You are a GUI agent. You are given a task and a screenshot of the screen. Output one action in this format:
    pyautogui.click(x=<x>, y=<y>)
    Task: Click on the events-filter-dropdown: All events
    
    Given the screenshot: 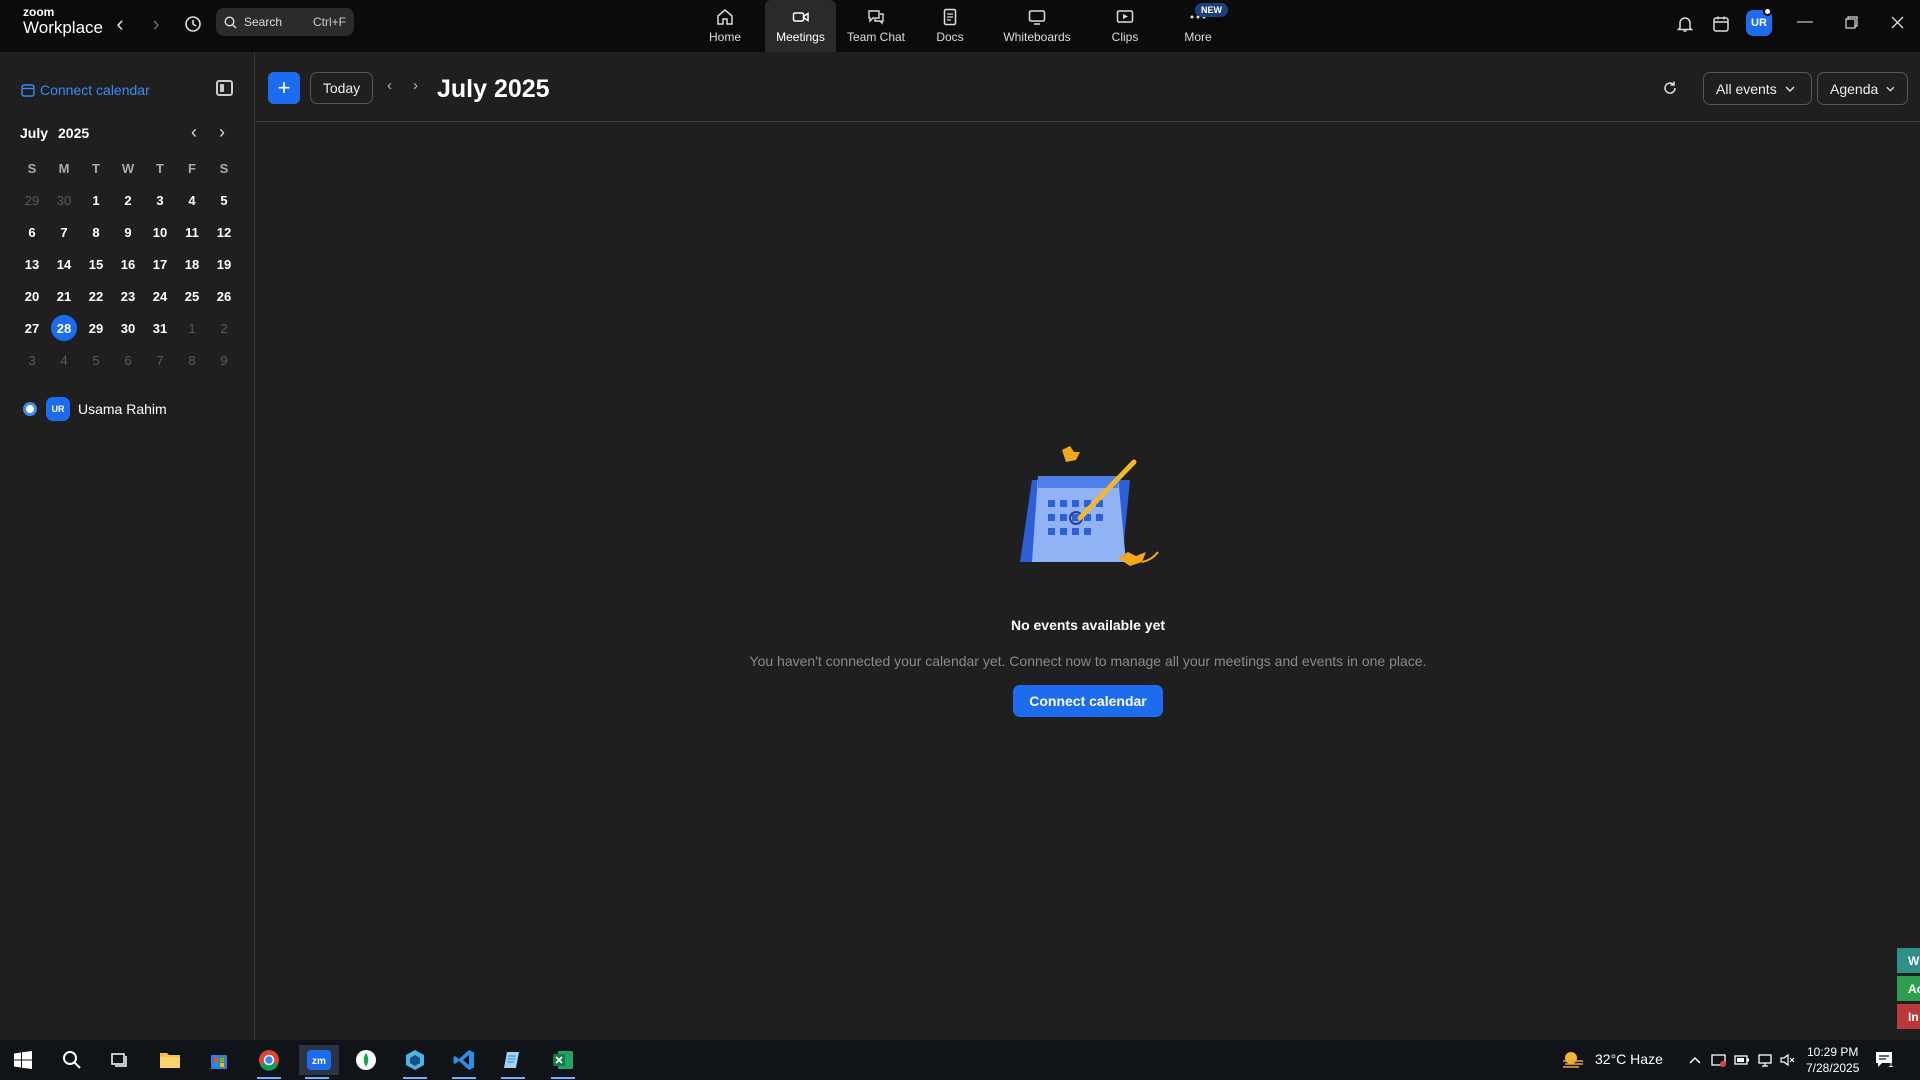 What is the action you would take?
    pyautogui.click(x=1757, y=88)
    